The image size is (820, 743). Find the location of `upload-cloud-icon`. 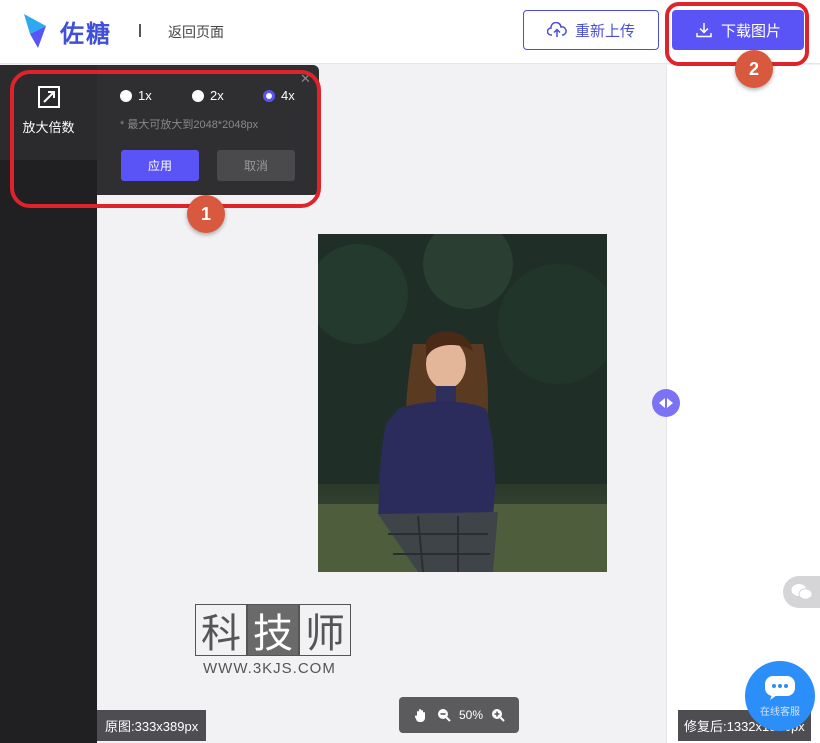

upload-cloud-icon is located at coordinates (556, 29).